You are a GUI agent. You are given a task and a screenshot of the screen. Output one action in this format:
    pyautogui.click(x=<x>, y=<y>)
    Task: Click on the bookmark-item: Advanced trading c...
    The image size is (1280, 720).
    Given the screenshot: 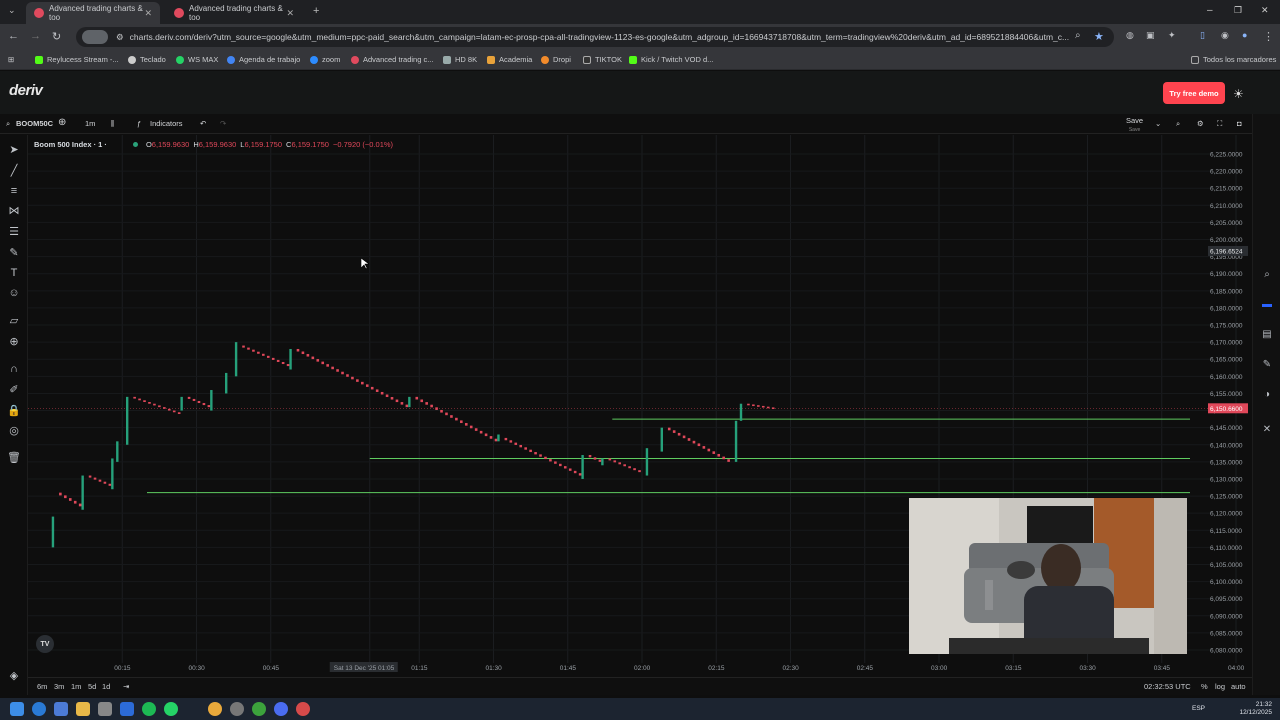 What is the action you would take?
    pyautogui.click(x=392, y=59)
    